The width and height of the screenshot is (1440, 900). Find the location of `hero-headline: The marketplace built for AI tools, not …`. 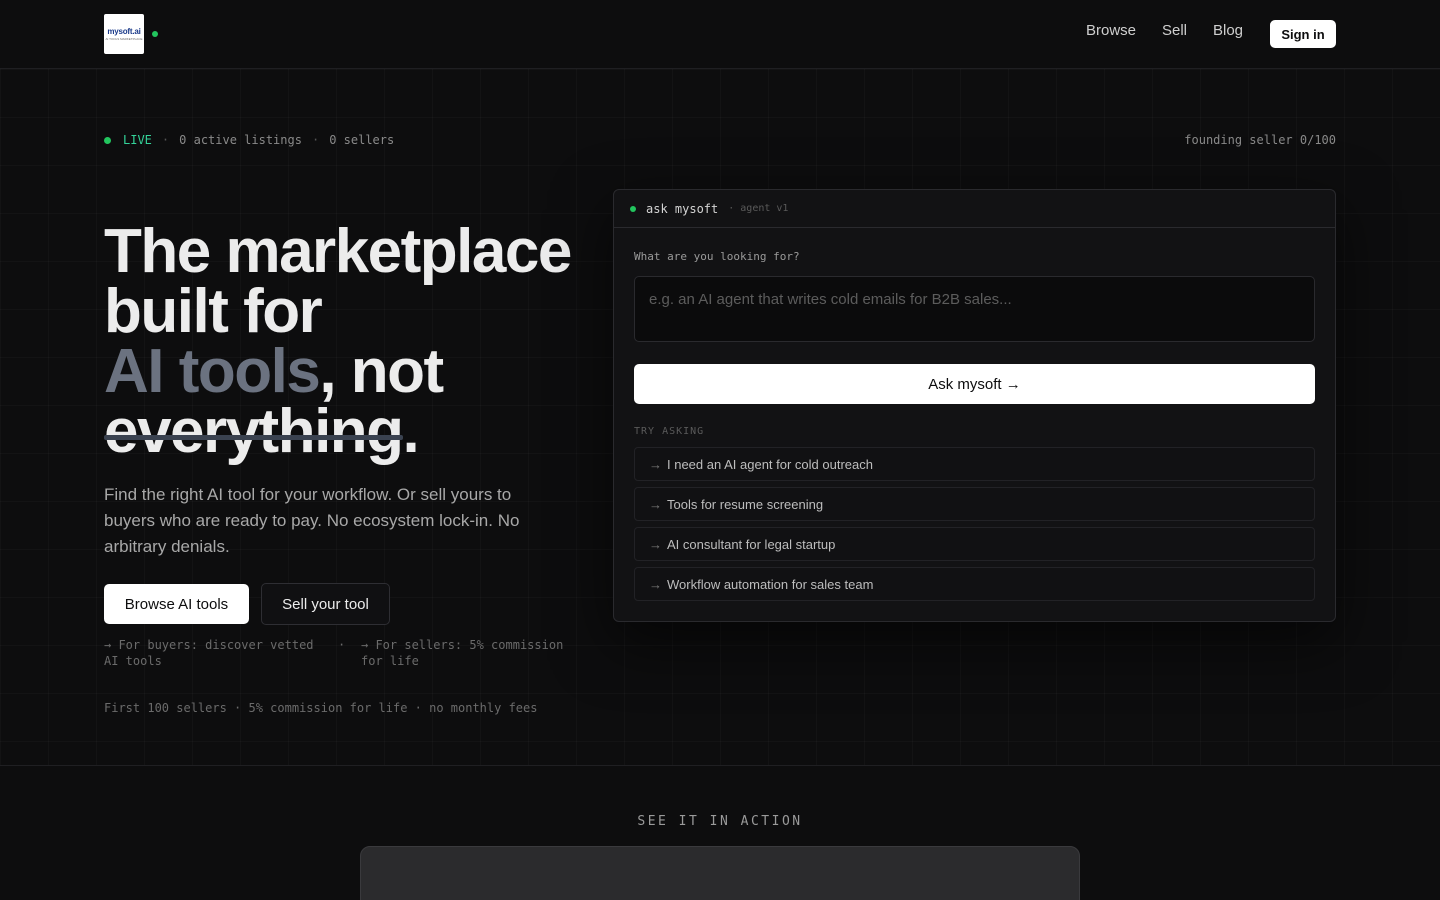

hero-headline: The marketplace built for AI tools, not … is located at coordinates (349, 343).